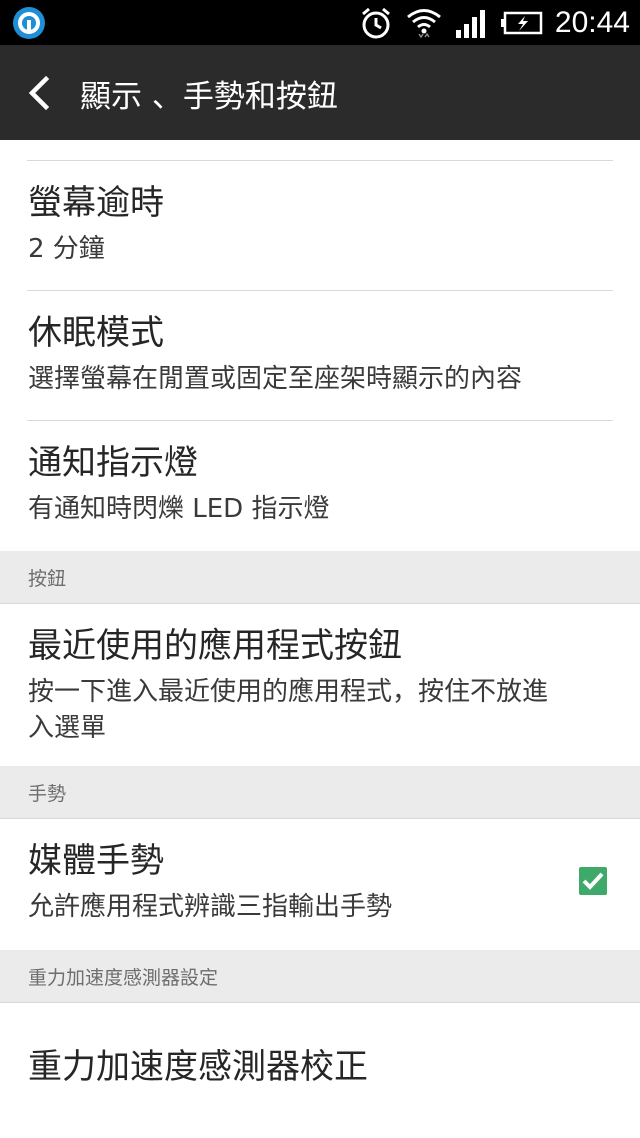 Image resolution: width=640 pixels, height=1138 pixels. What do you see at coordinates (592, 22) in the screenshot?
I see `status-time: 20:44` at bounding box center [592, 22].